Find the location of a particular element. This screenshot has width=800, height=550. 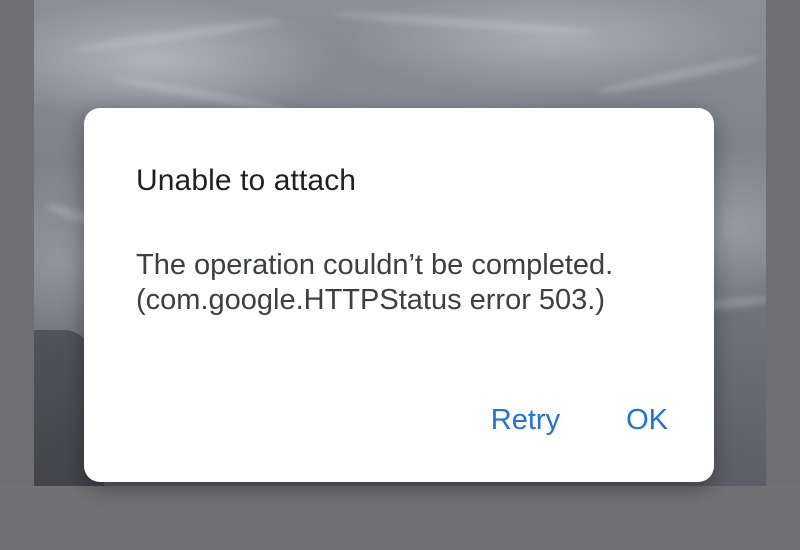

page-margin-left is located at coordinates (17, 275).